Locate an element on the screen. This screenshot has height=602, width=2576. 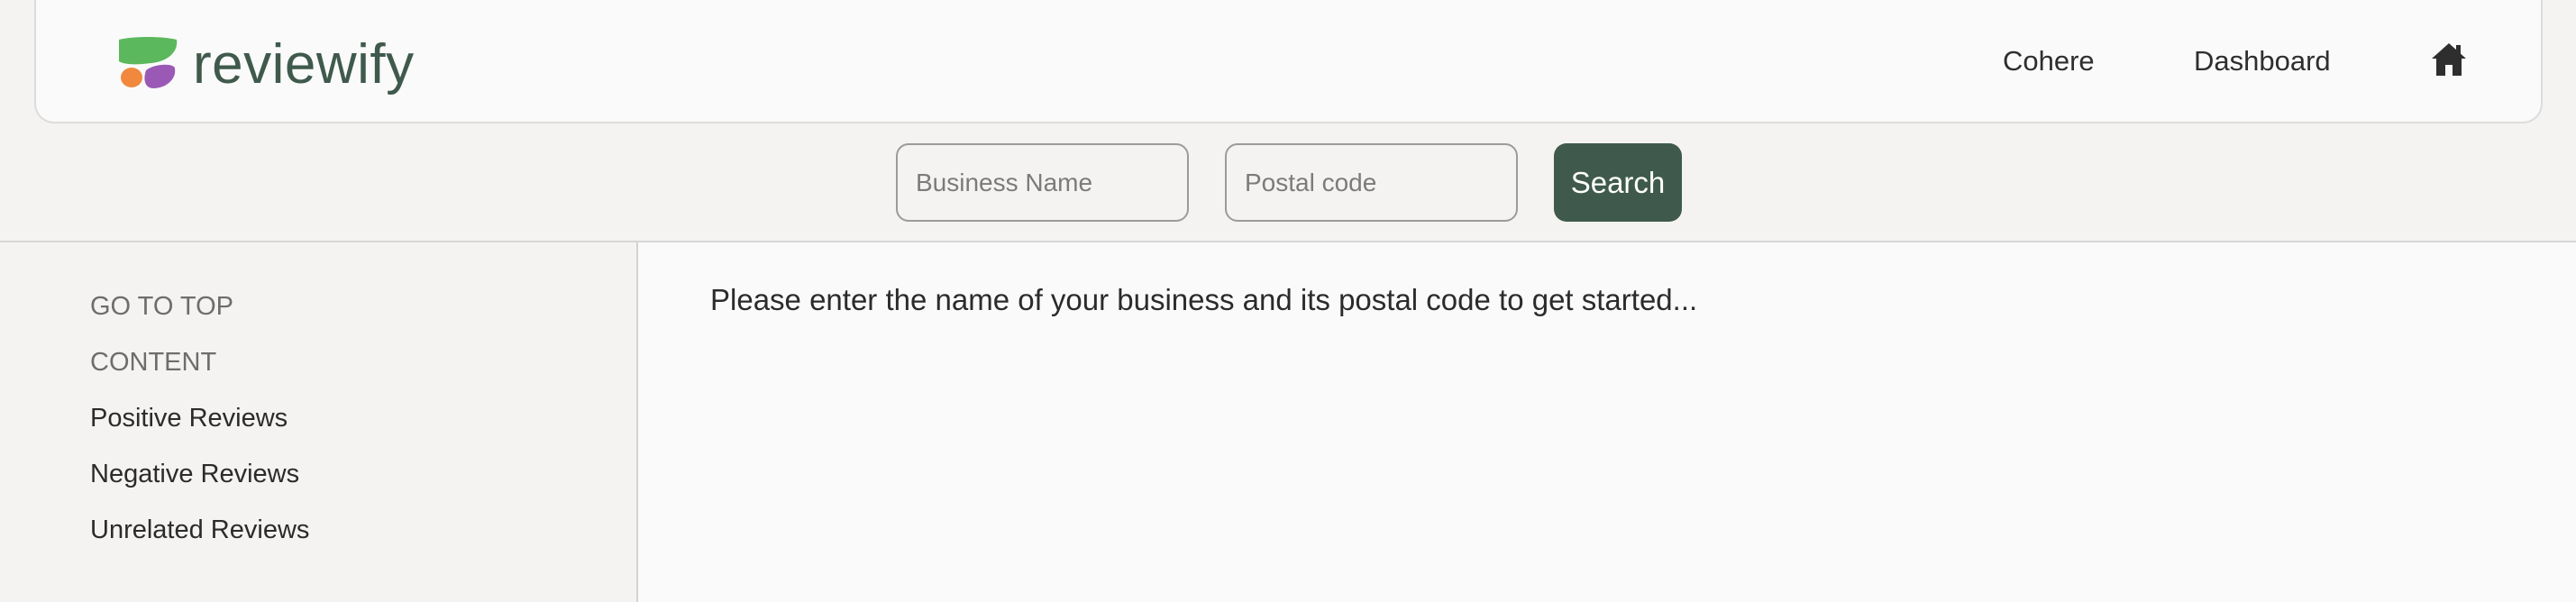
reviewify-logo-icon is located at coordinates (147, 63).